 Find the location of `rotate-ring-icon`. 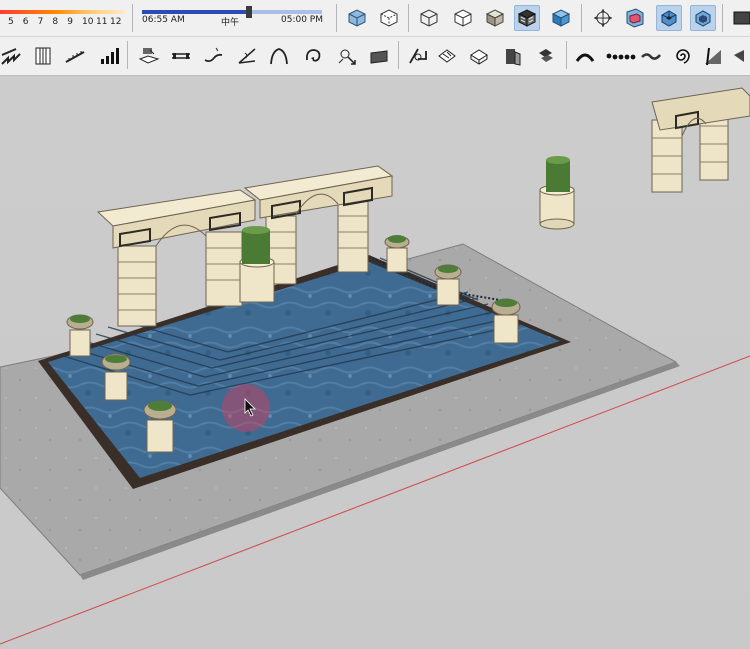

rotate-ring-icon is located at coordinates (479, 56).